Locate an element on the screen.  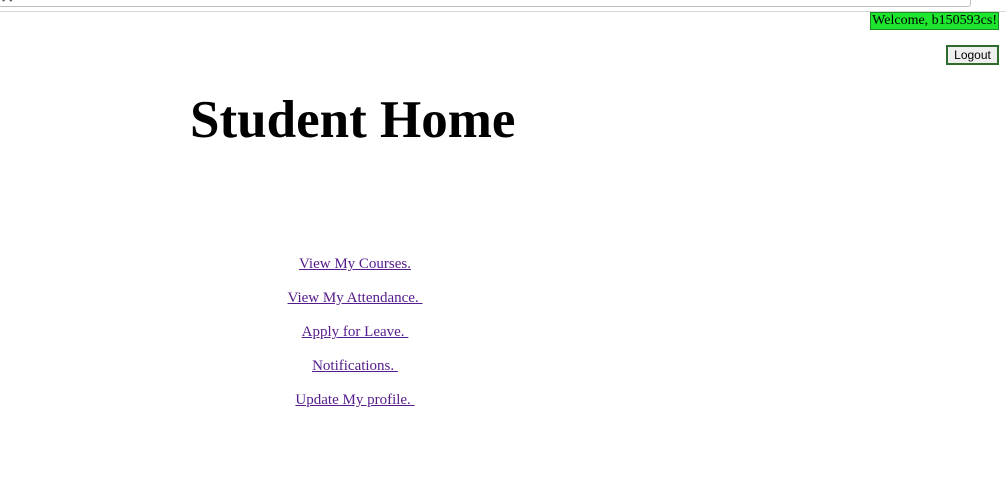
page-title: Student Home is located at coordinates (353, 120).